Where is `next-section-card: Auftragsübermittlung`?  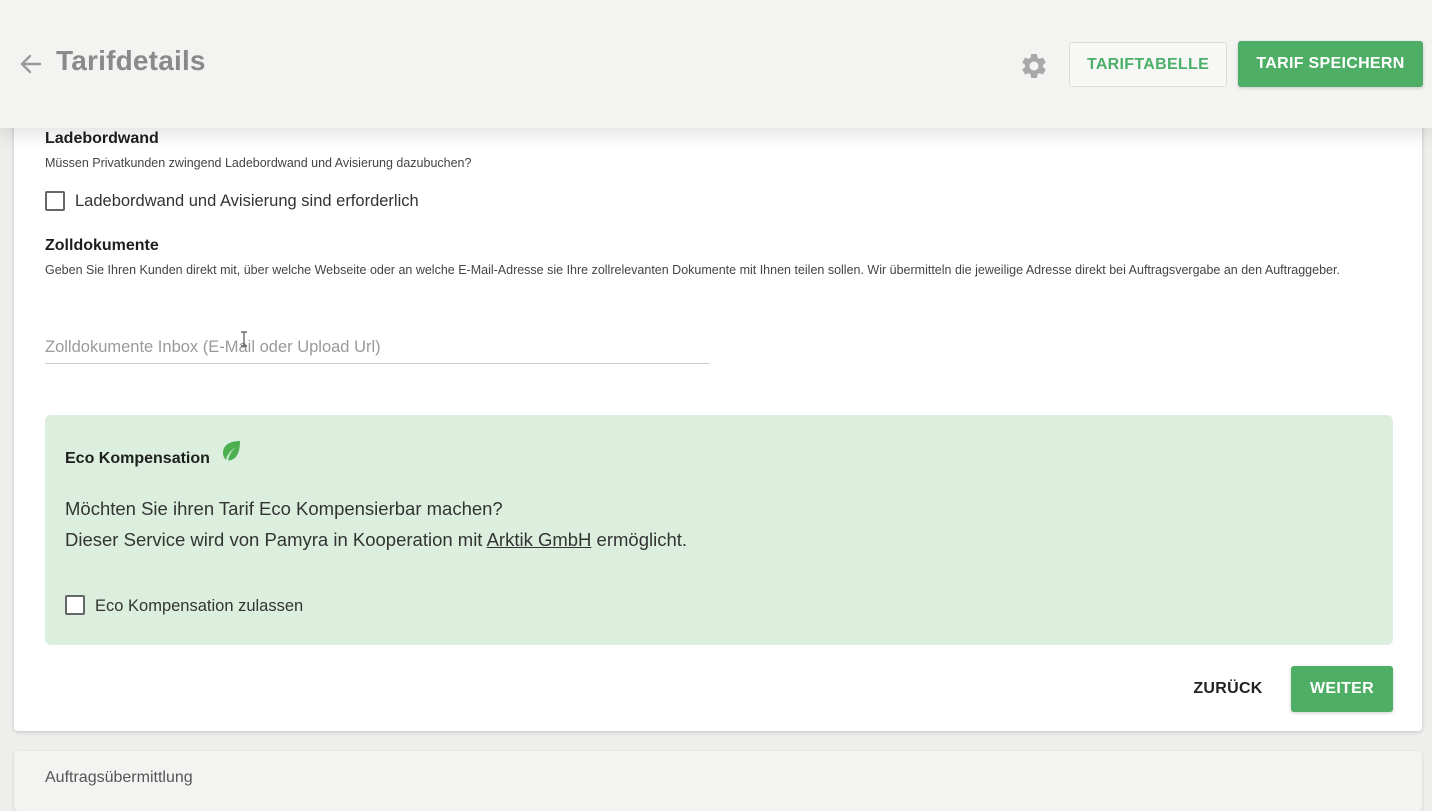 next-section-card: Auftragsübermittlung is located at coordinates (718, 781).